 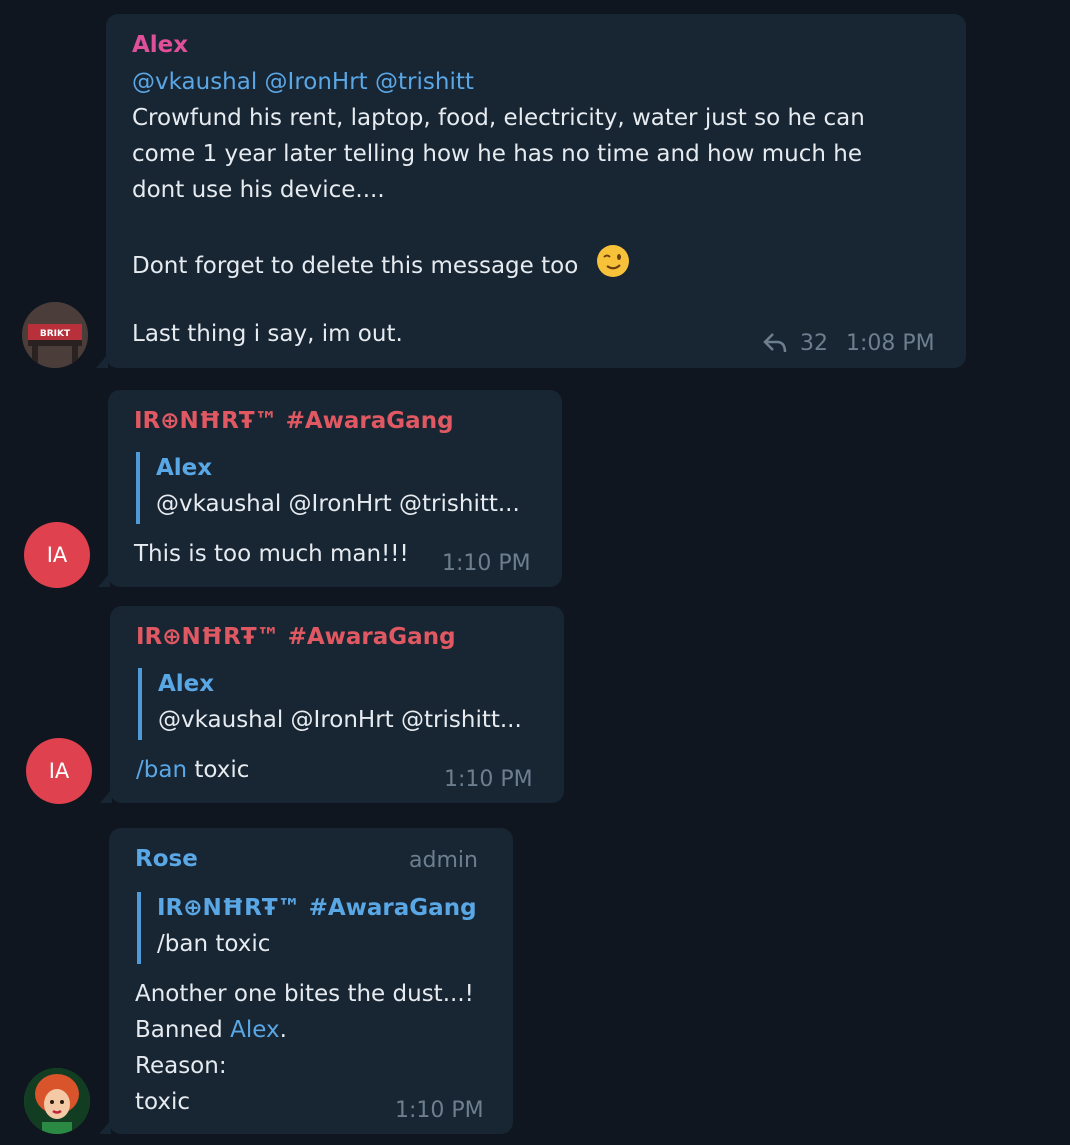 What do you see at coordinates (303, 82) in the screenshot?
I see `mentions: @vkaushal @IronHrt @trishitt` at bounding box center [303, 82].